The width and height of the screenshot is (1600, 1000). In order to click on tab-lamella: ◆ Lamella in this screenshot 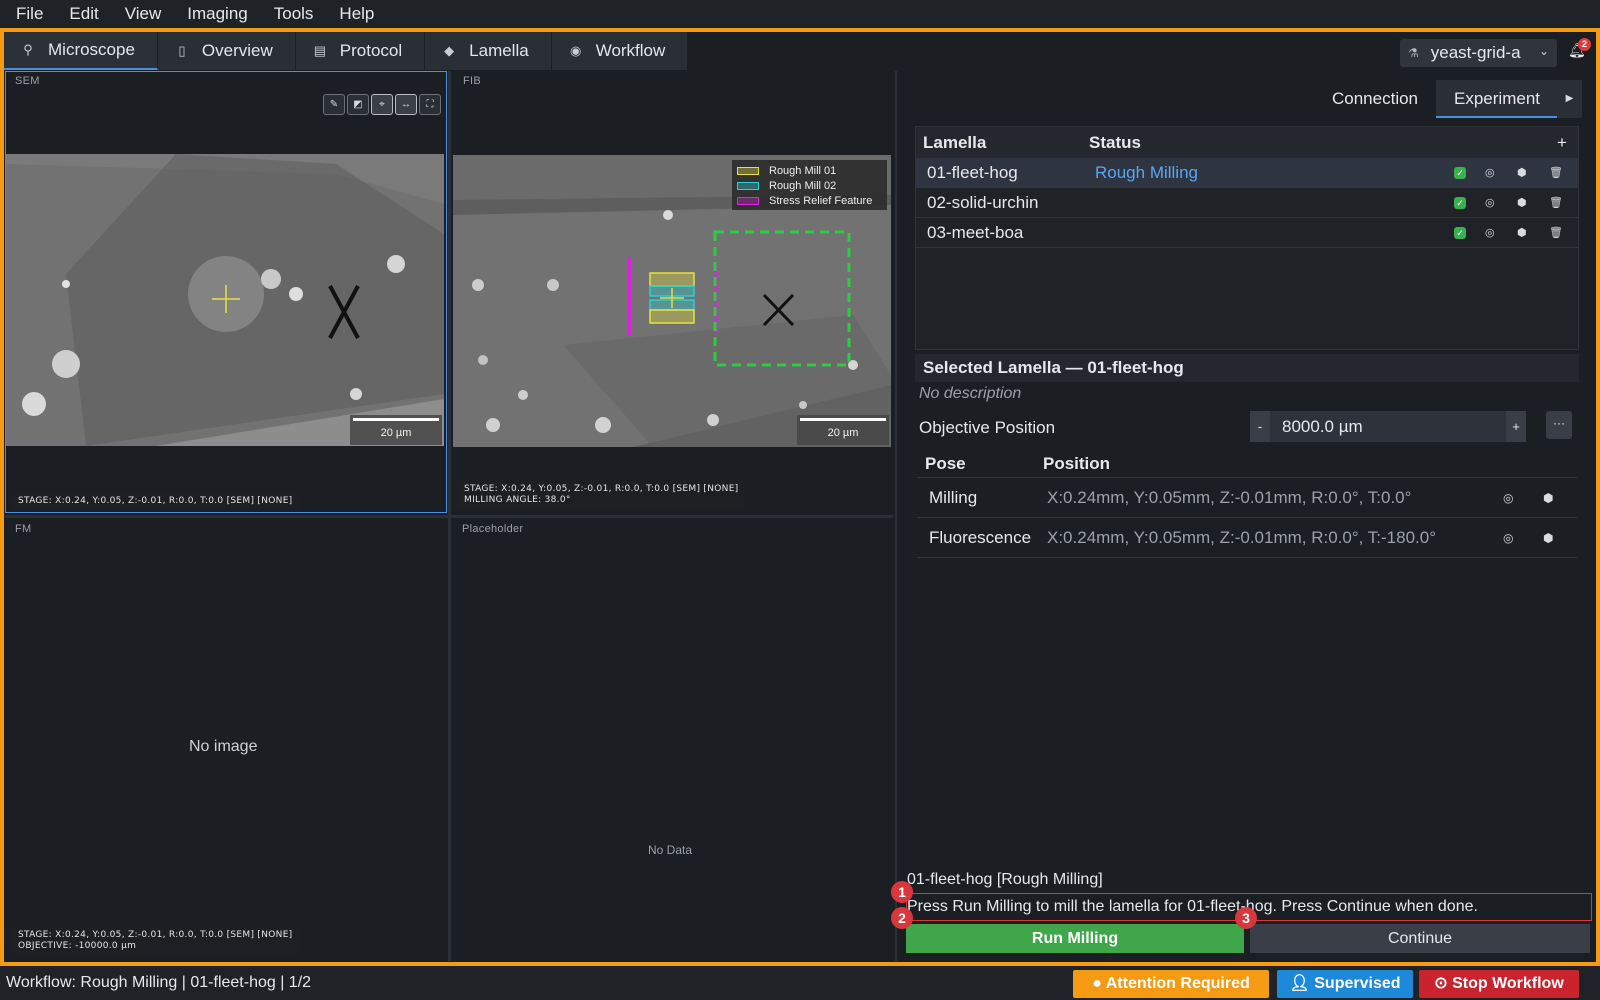, I will do `click(488, 51)`.